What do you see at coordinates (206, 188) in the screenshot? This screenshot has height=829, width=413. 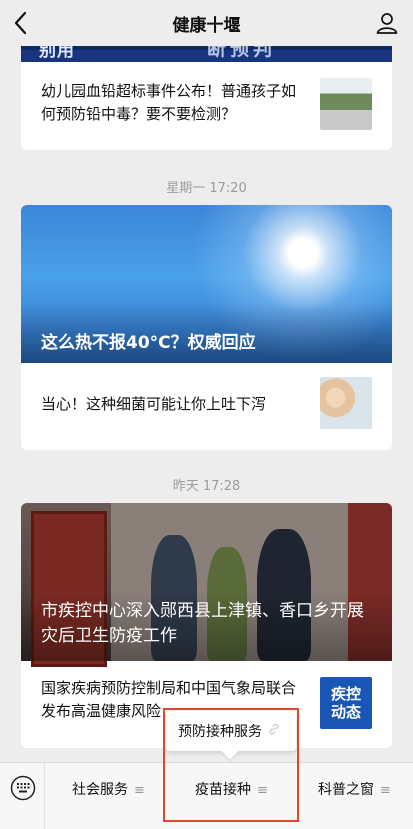 I see `timestamp: 星期一 17:20` at bounding box center [206, 188].